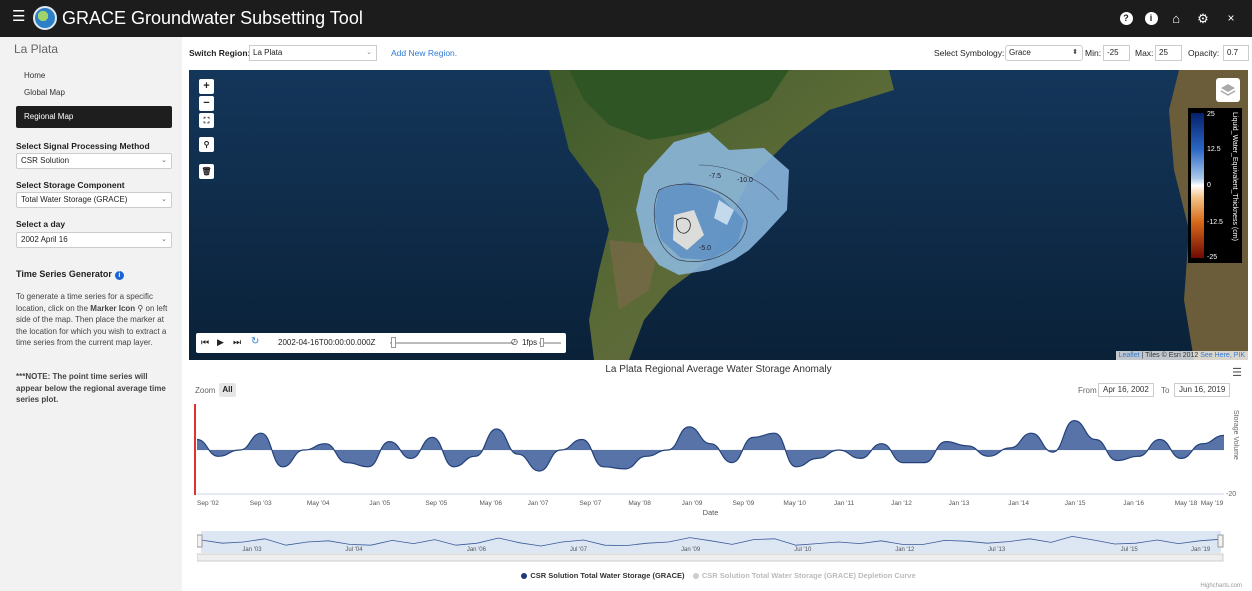  Describe the element at coordinates (692, 503) in the screenshot. I see `x-tick-label: Jan '09` at that location.